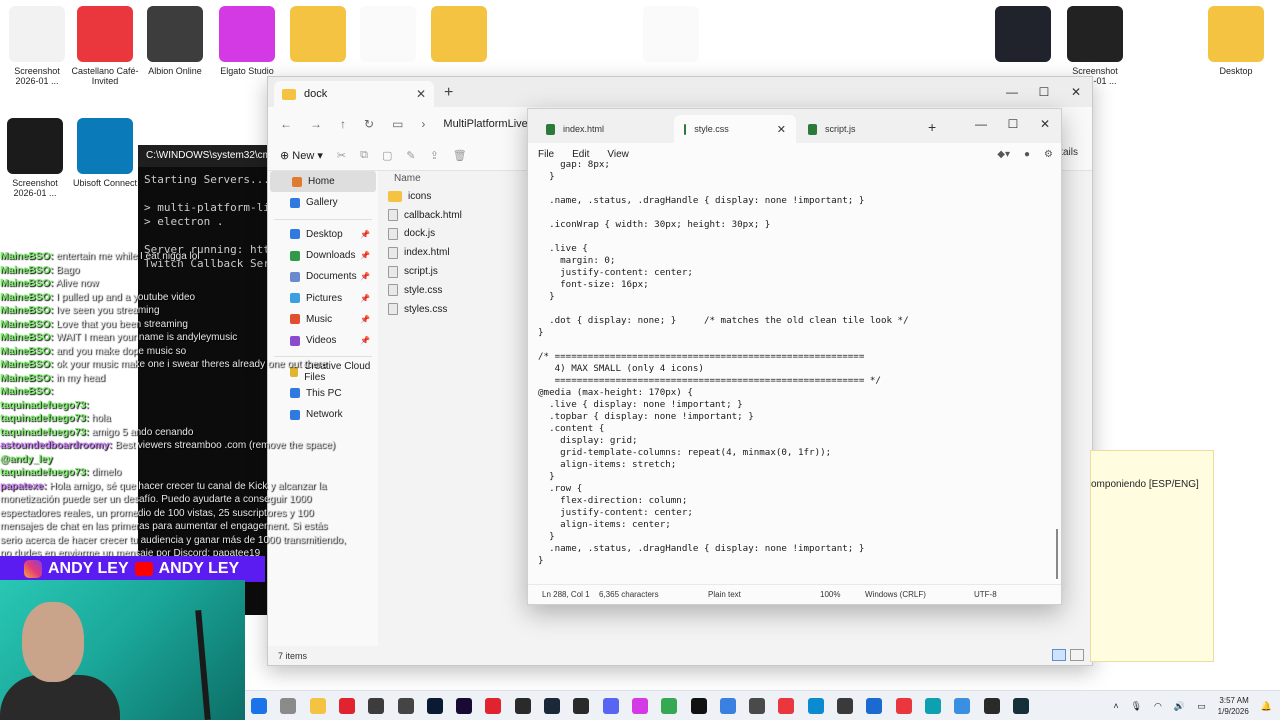 This screenshot has width=1280, height=720. Describe the element at coordinates (1027, 154) in the screenshot. I see `account-icon: ●` at that location.